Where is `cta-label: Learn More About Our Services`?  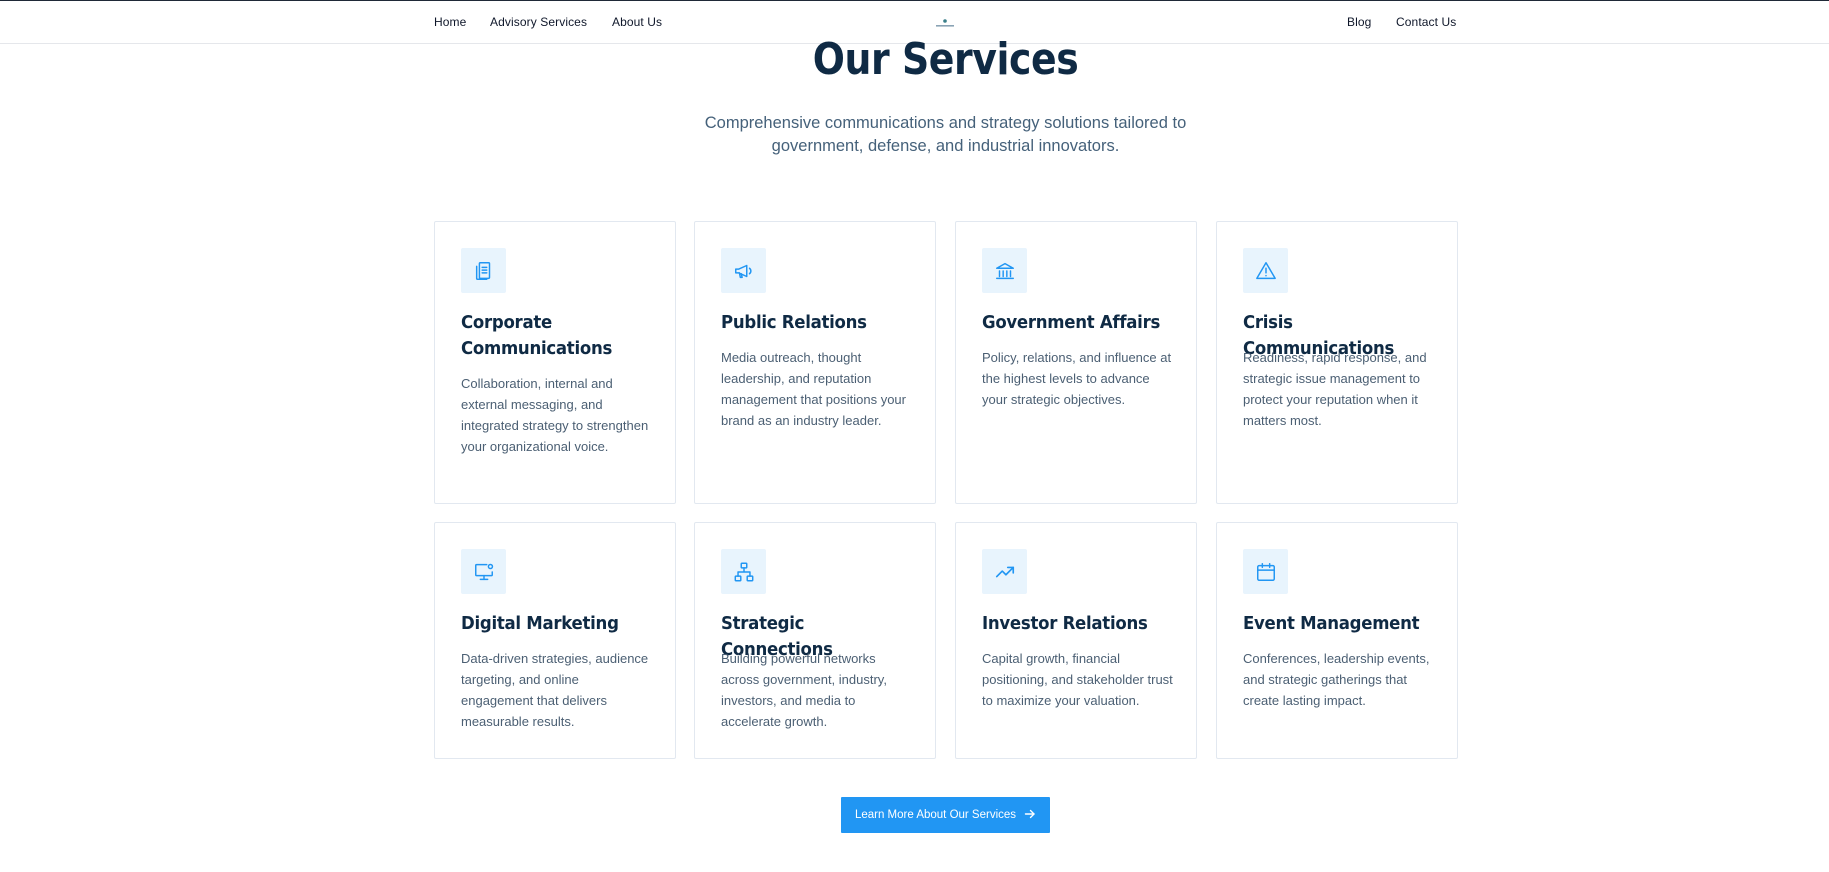 cta-label: Learn More About Our Services is located at coordinates (935, 815).